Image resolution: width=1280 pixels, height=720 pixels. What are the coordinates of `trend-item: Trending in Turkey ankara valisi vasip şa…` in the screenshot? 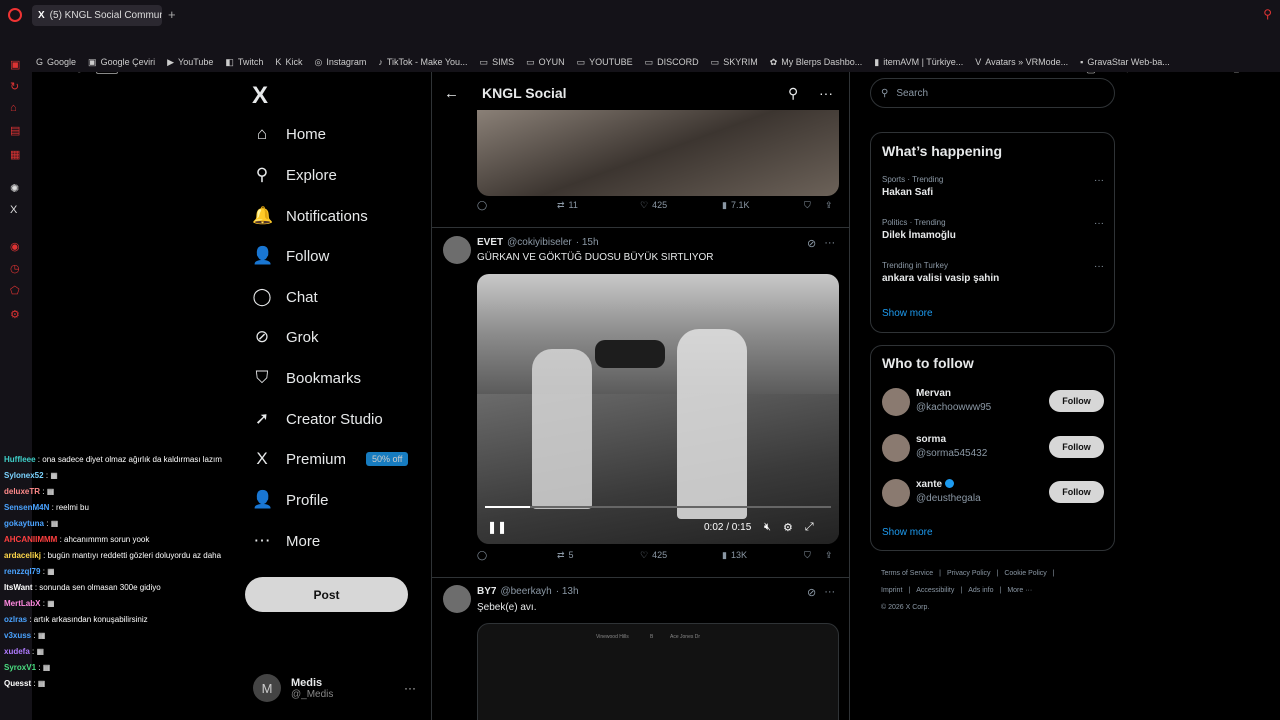 It's located at (993, 272).